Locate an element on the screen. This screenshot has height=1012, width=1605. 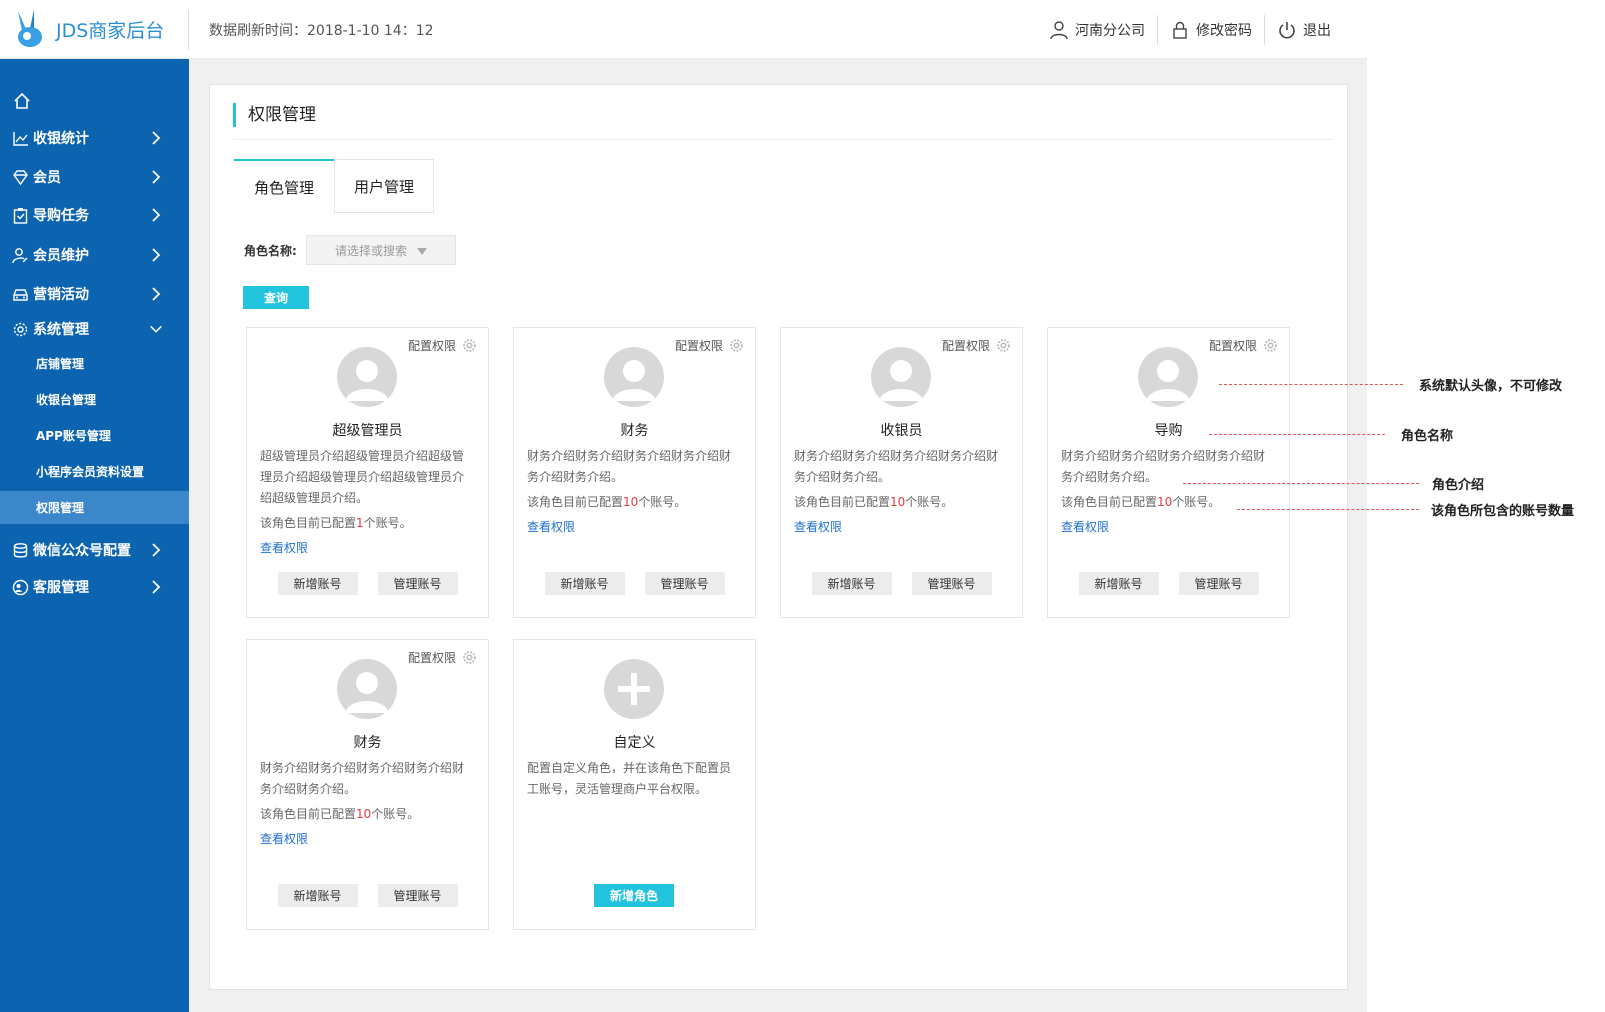
diamond-icon is located at coordinates (20, 177).